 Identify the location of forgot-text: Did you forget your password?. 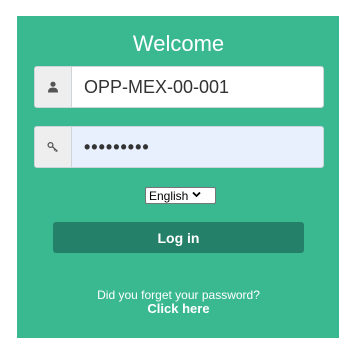
(178, 295).